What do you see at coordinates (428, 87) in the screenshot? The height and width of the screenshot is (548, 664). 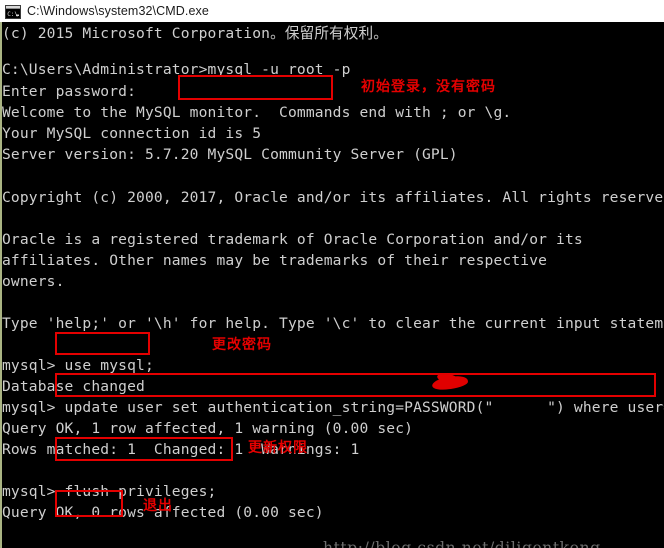 I see `note-initial-login: 初始登录，没有密码` at bounding box center [428, 87].